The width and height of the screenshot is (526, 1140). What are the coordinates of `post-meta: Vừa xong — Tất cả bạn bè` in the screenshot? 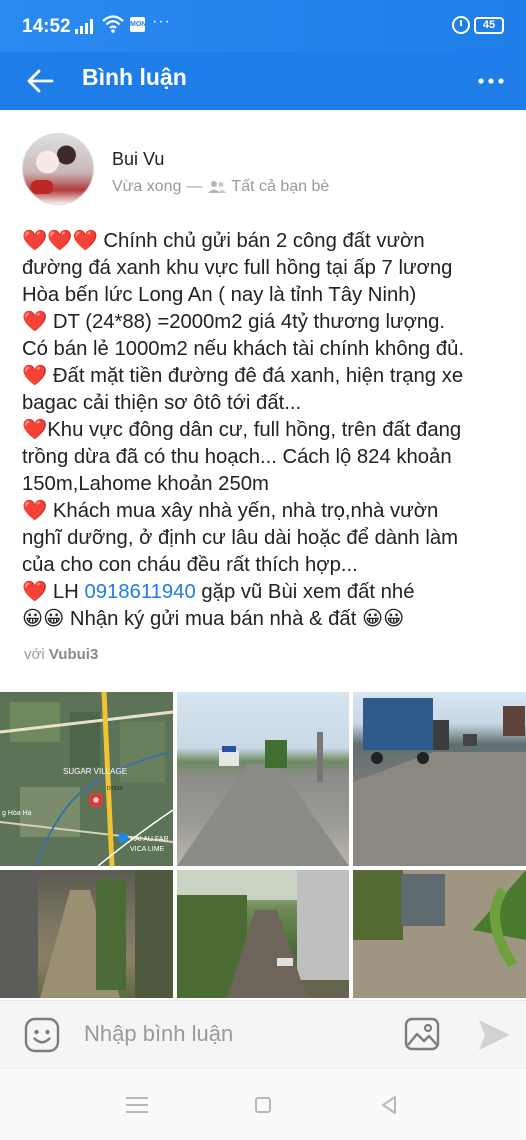 It's located at (220, 187).